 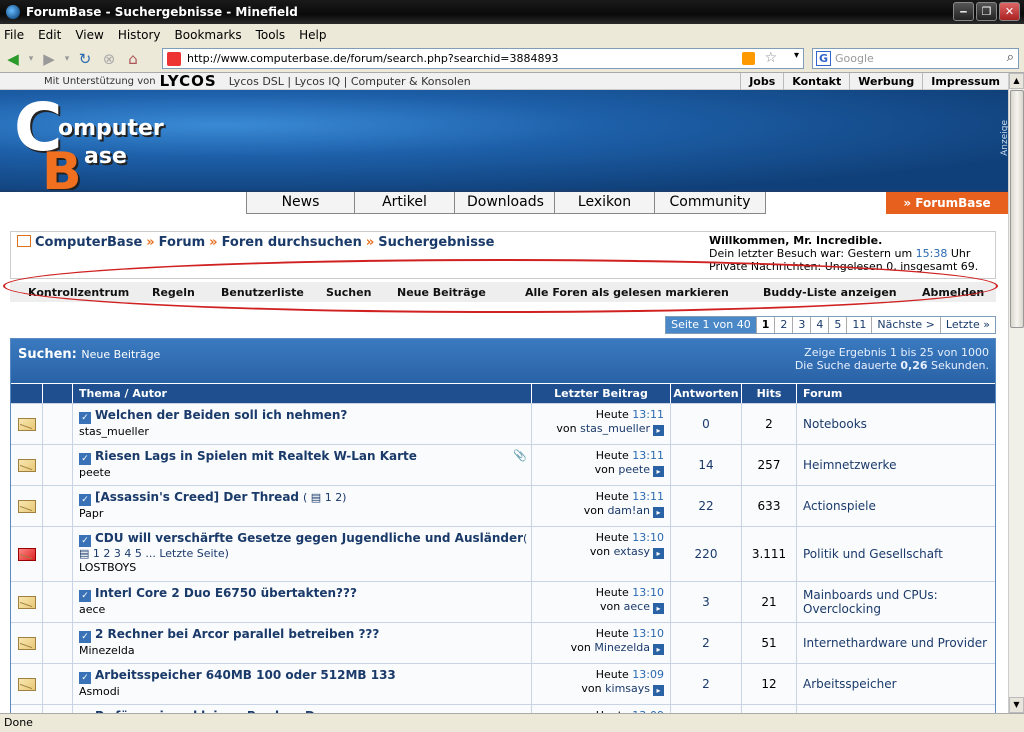 What do you see at coordinates (245, 675) in the screenshot?
I see `thread-title-link: Arbeitsspeicher 640MB 100 oder 512MB 133` at bounding box center [245, 675].